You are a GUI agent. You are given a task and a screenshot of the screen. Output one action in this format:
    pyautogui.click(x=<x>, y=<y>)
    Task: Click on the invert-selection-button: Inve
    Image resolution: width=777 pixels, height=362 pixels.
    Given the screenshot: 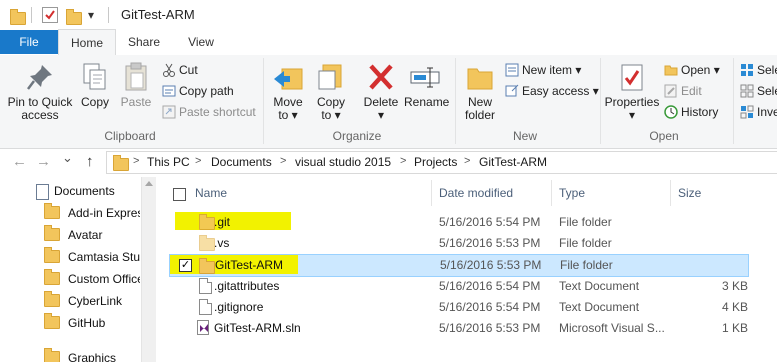 What is the action you would take?
    pyautogui.click(x=758, y=112)
    